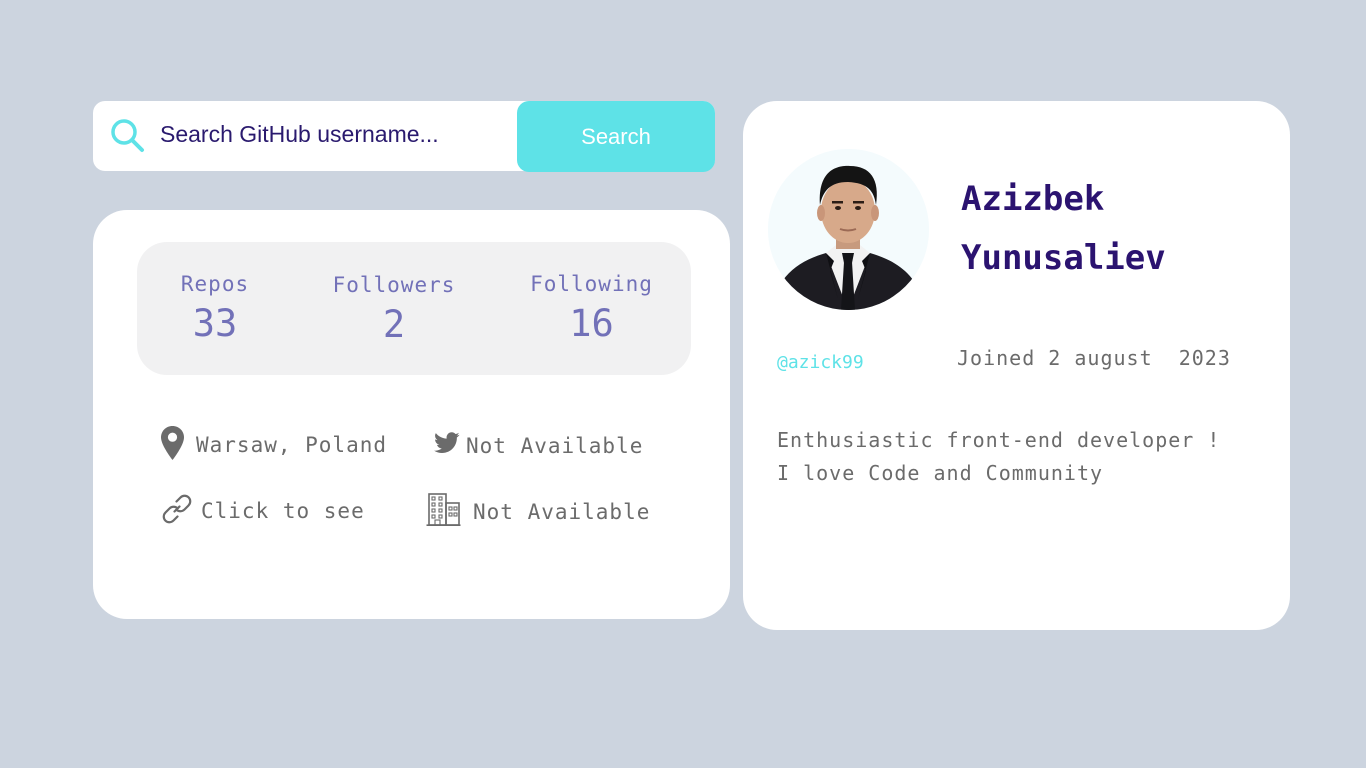 This screenshot has width=1366, height=768. Describe the element at coordinates (127, 135) in the screenshot. I see `search-icon` at that location.